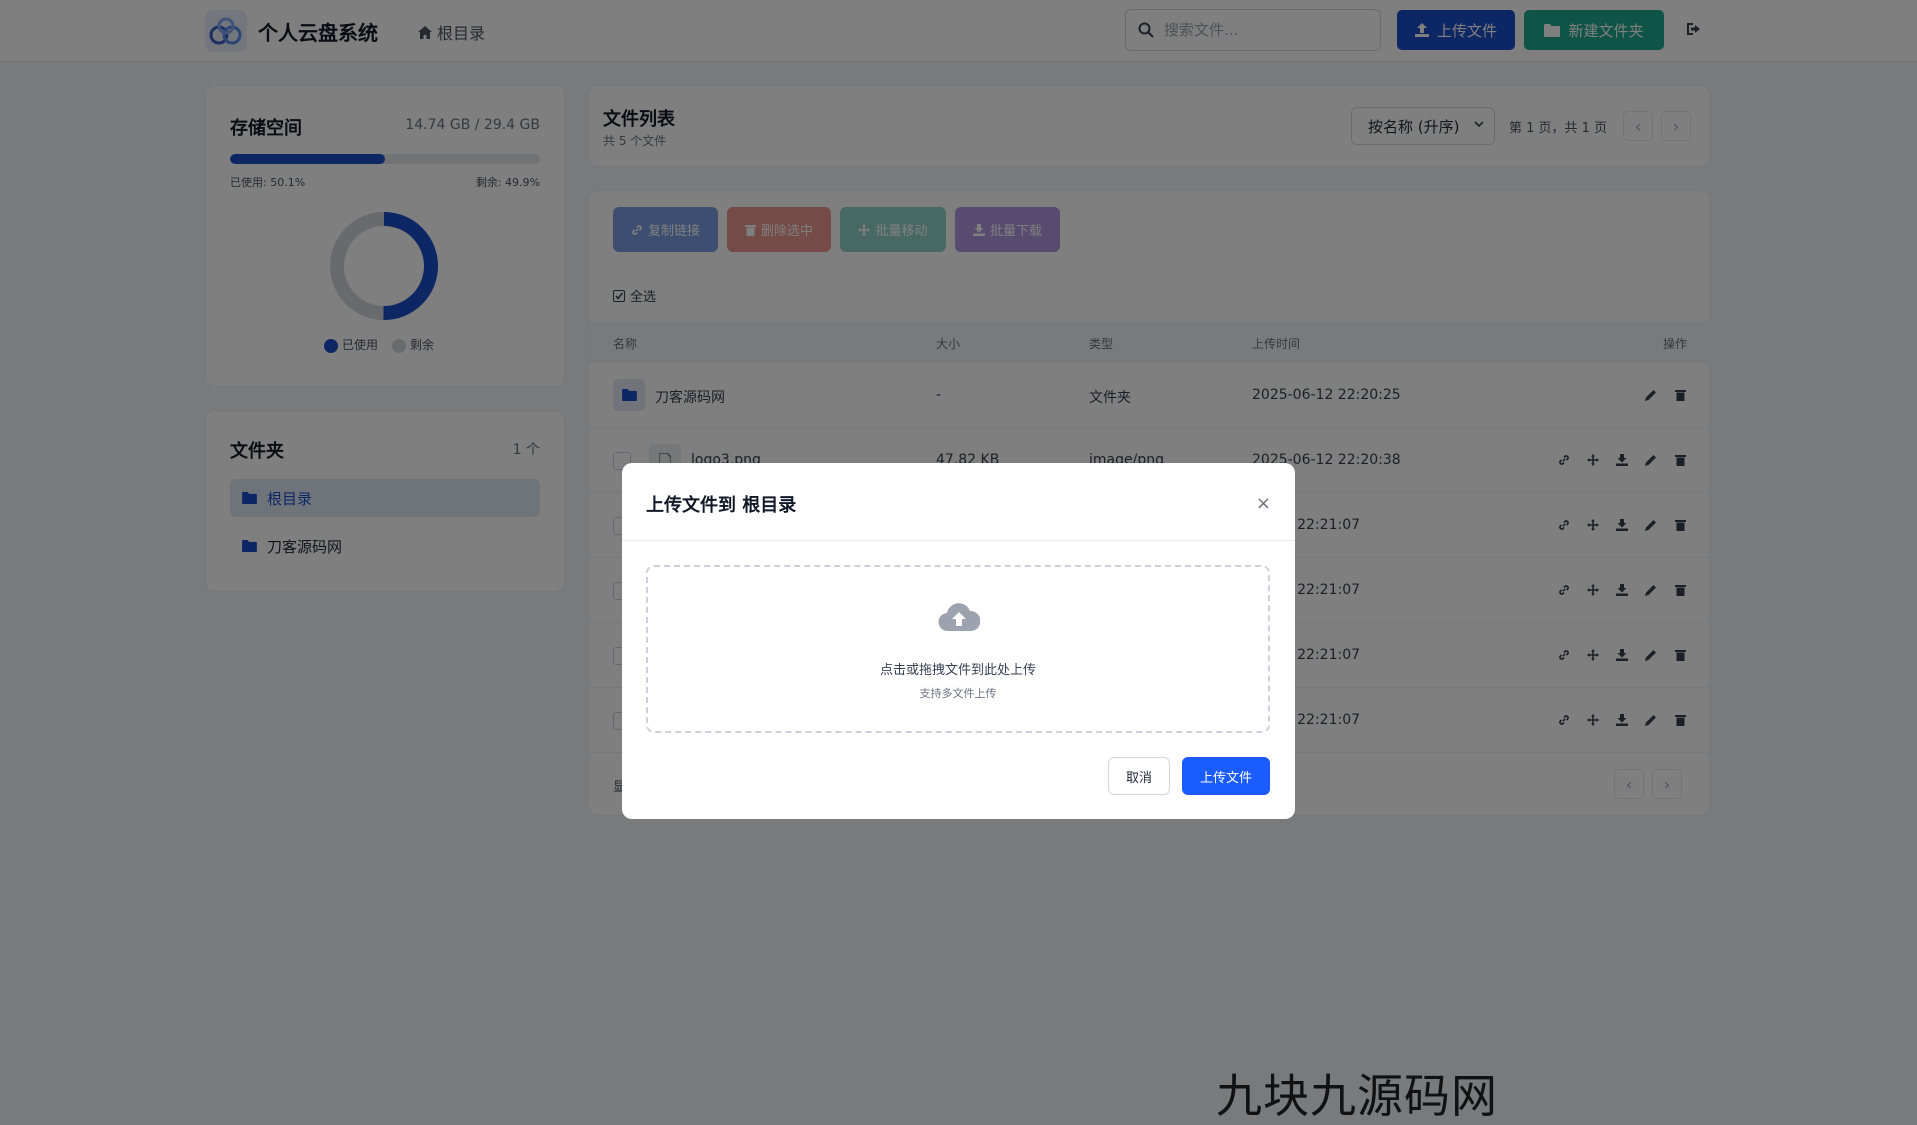  What do you see at coordinates (1139, 776) in the screenshot?
I see `cancel-button: 取消` at bounding box center [1139, 776].